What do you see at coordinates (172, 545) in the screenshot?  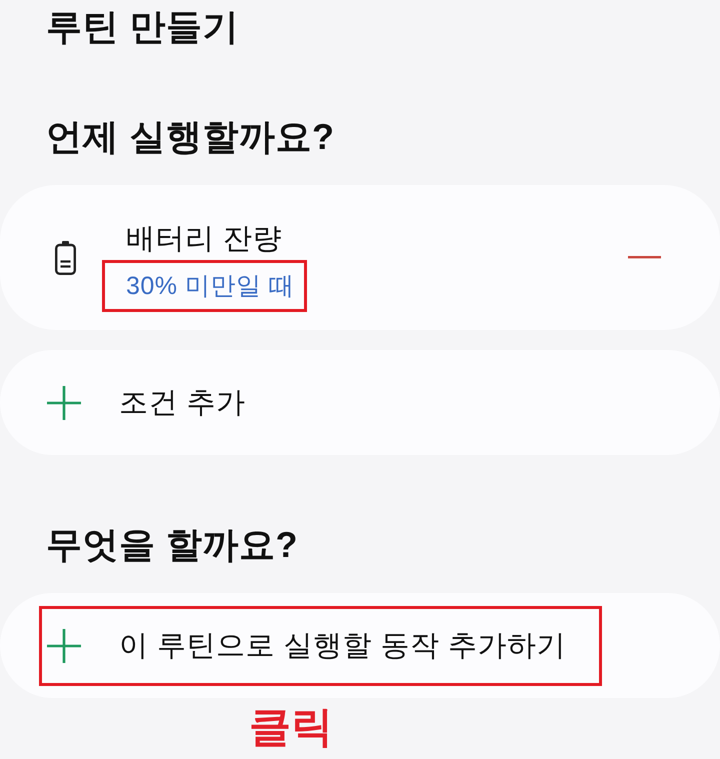 I see `section-heading: 무엇을 할까요?` at bounding box center [172, 545].